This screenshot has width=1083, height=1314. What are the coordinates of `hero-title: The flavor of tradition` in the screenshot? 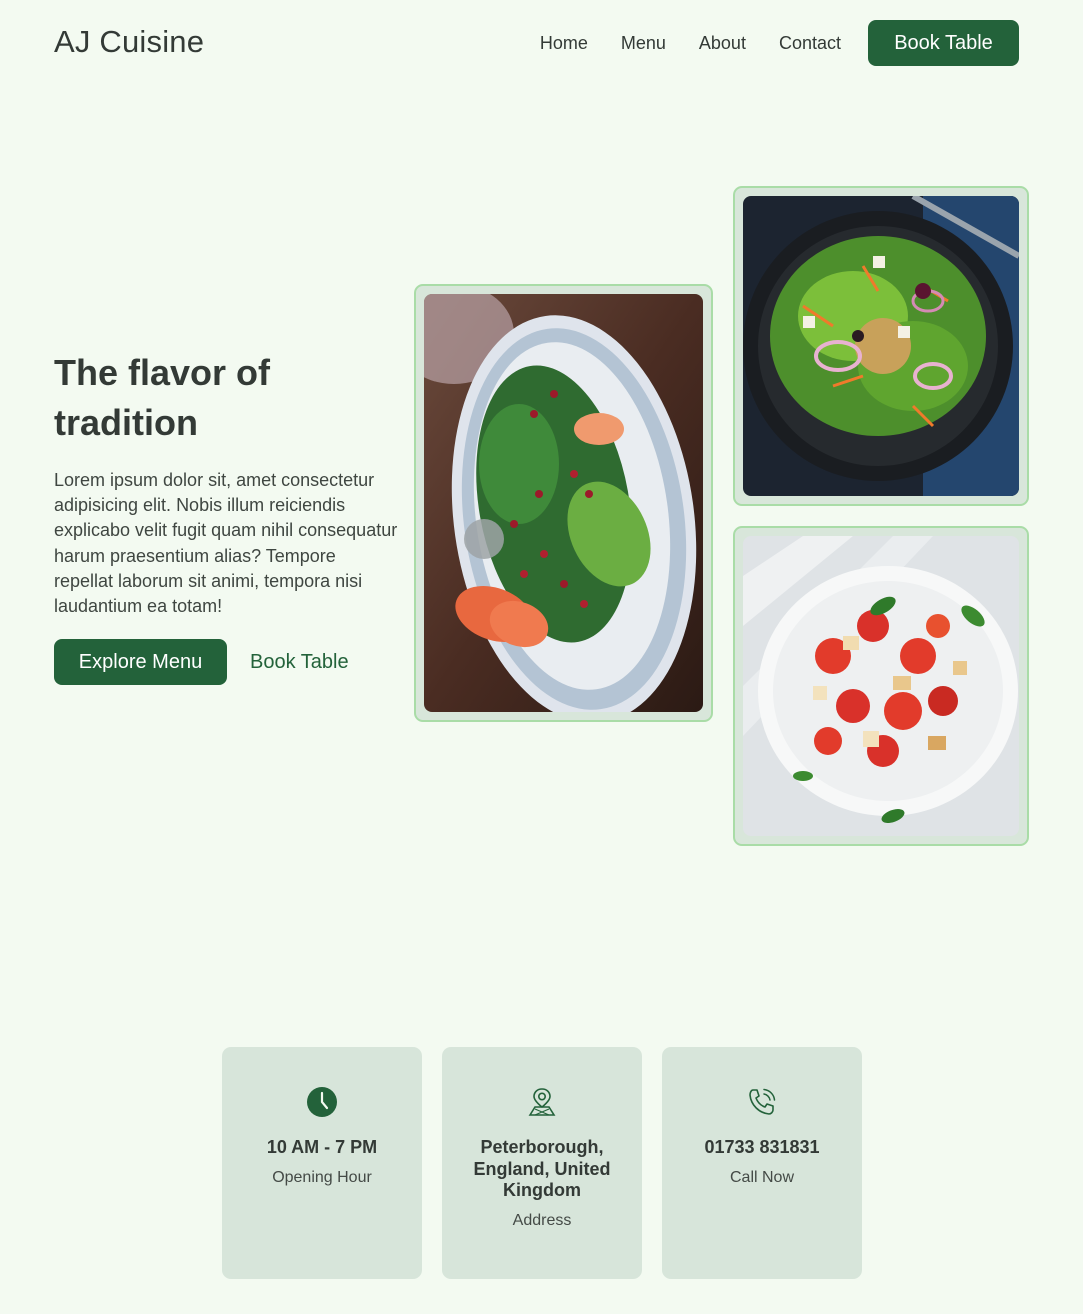 It's located at (162, 397).